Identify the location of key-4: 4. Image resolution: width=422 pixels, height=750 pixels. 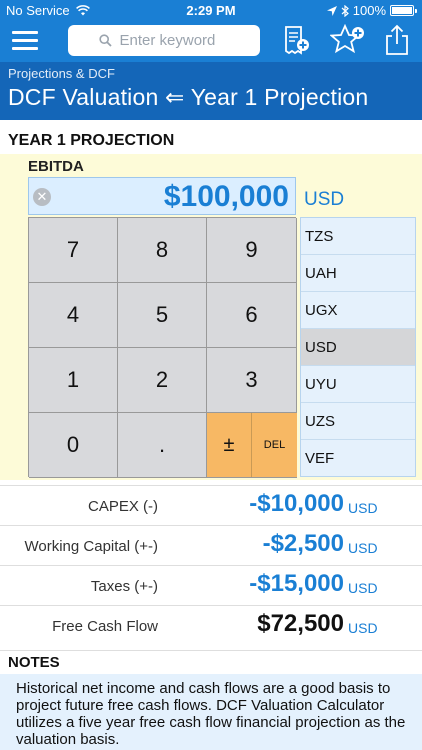
(73, 315).